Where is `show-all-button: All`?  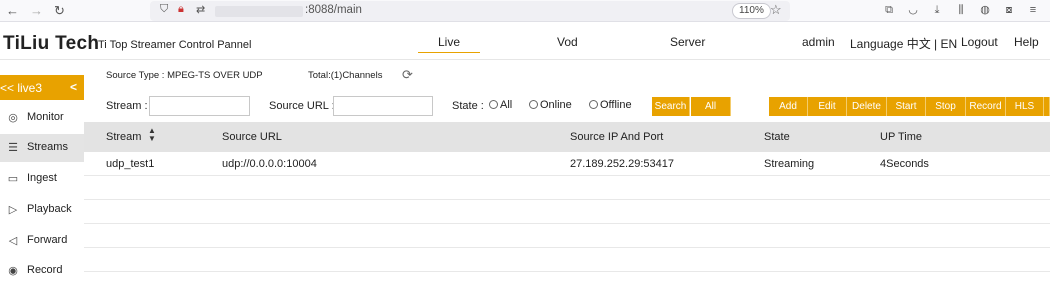 show-all-button: All is located at coordinates (711, 106).